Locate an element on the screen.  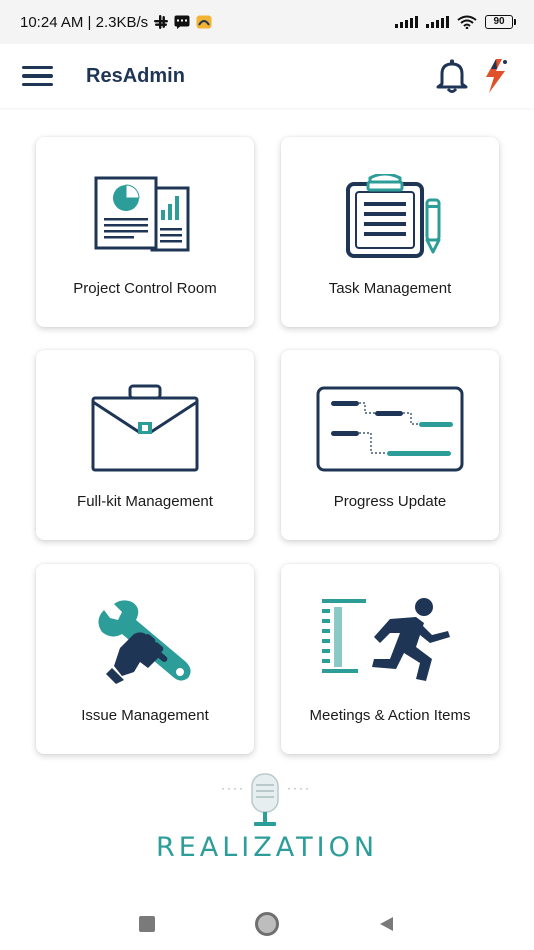
status-bar: 10:24 AM | 2.3KB/s 90 is located at coordinates (267, 22).